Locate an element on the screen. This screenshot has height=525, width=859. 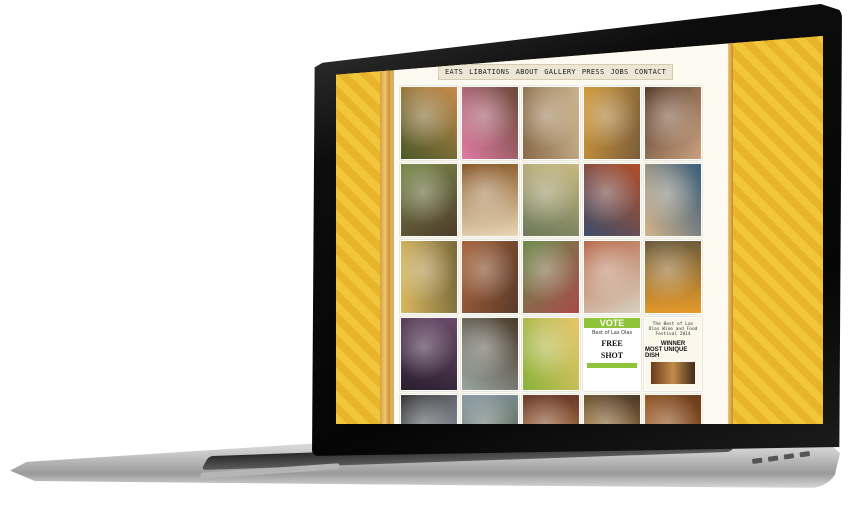
nav-item-gallery: GALLERY is located at coordinates (560, 72).